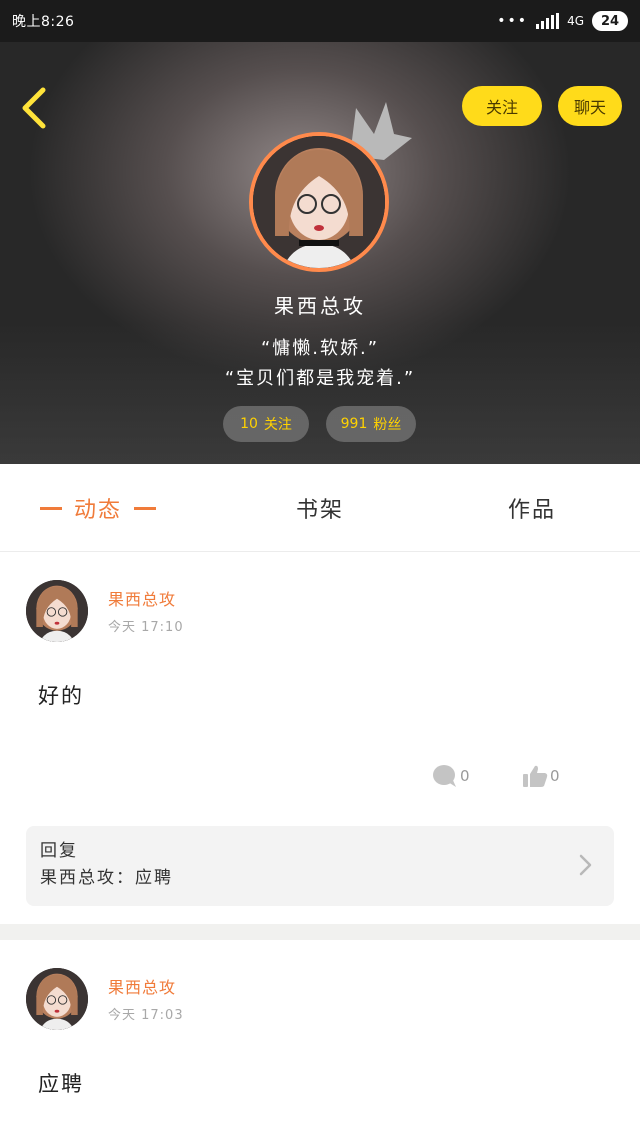 The height and width of the screenshot is (1138, 640). What do you see at coordinates (354, 424) in the screenshot?
I see `fans-count: 991` at bounding box center [354, 424].